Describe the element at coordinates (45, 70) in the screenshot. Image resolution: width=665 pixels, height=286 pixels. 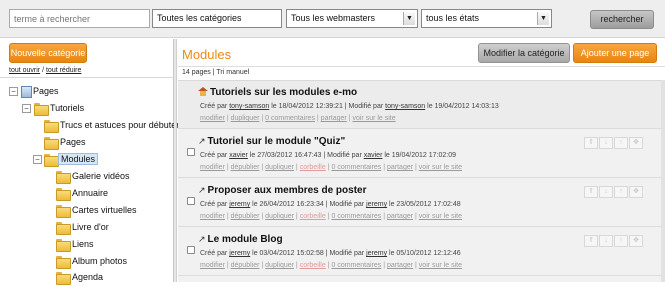
I see `tree-expand-controls: tout ouvrir / tout réduire` at that location.